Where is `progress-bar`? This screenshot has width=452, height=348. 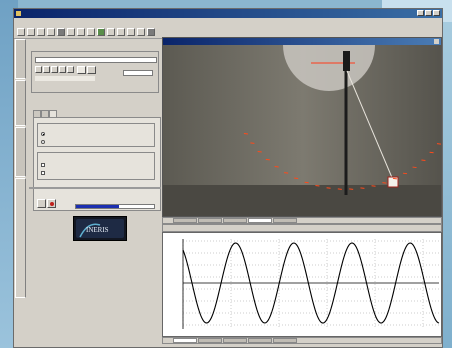
progress-bar is located at coordinates (115, 206).